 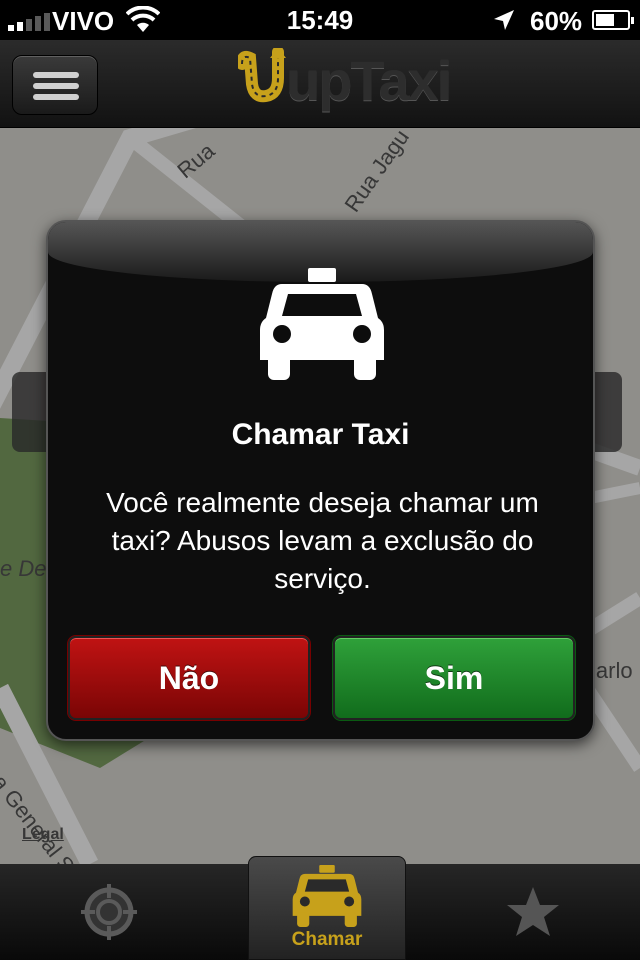 I want to click on star-icon, so click(x=533, y=911).